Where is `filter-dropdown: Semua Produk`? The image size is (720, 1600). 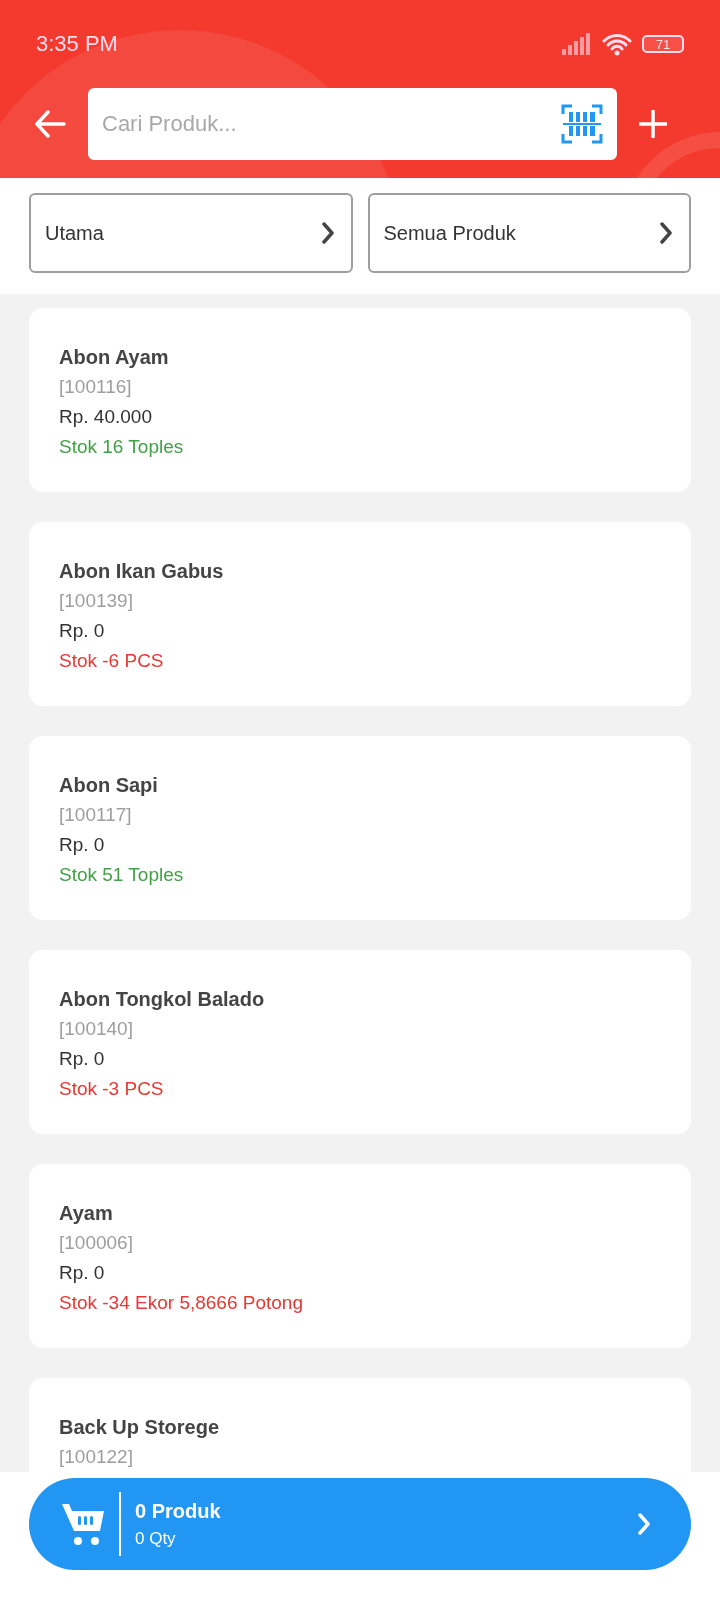 filter-dropdown: Semua Produk is located at coordinates (529, 233).